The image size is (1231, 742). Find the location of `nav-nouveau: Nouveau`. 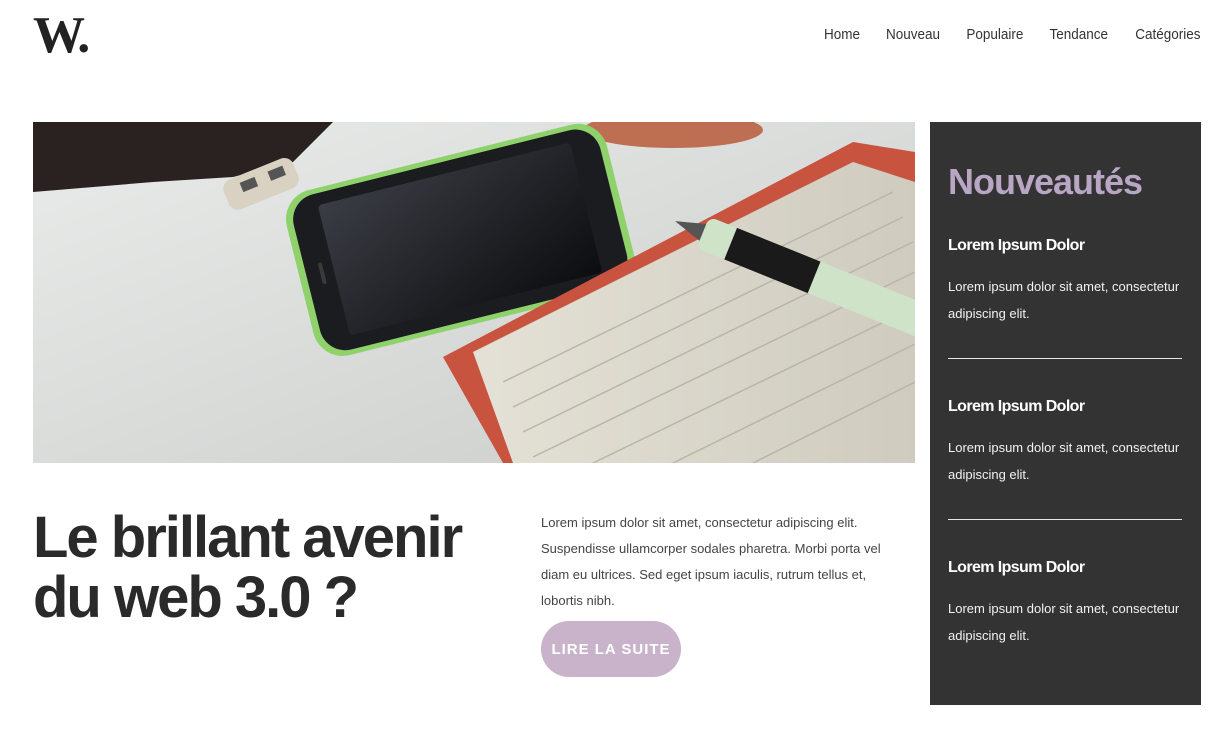

nav-nouveau: Nouveau is located at coordinates (913, 34).